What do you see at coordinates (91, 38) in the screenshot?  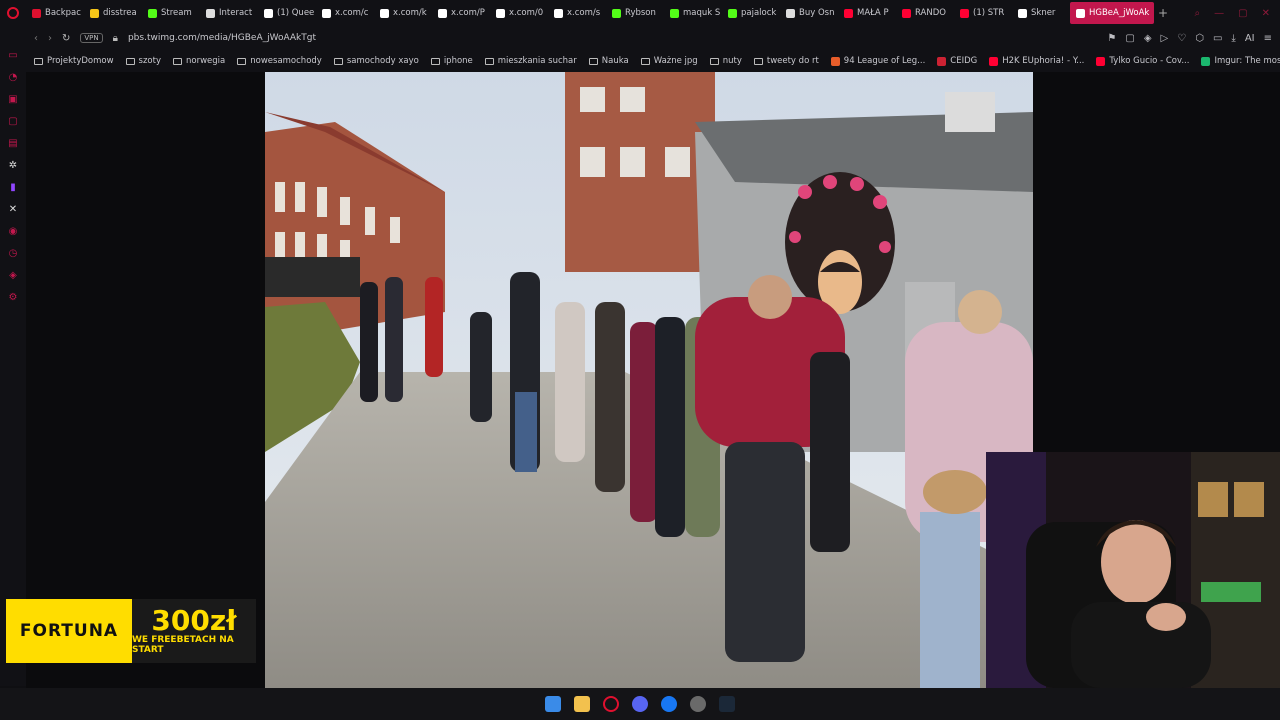 I see `vpn-badge: VPN` at bounding box center [91, 38].